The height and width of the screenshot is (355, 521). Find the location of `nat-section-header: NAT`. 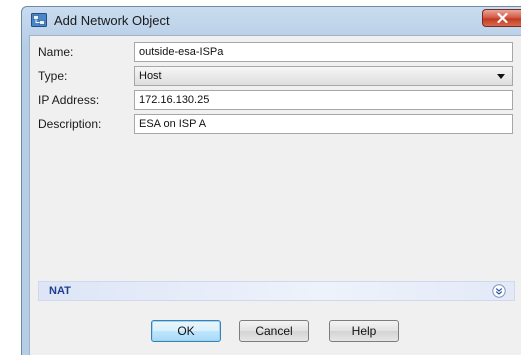

nat-section-header: NAT is located at coordinates (276, 291).